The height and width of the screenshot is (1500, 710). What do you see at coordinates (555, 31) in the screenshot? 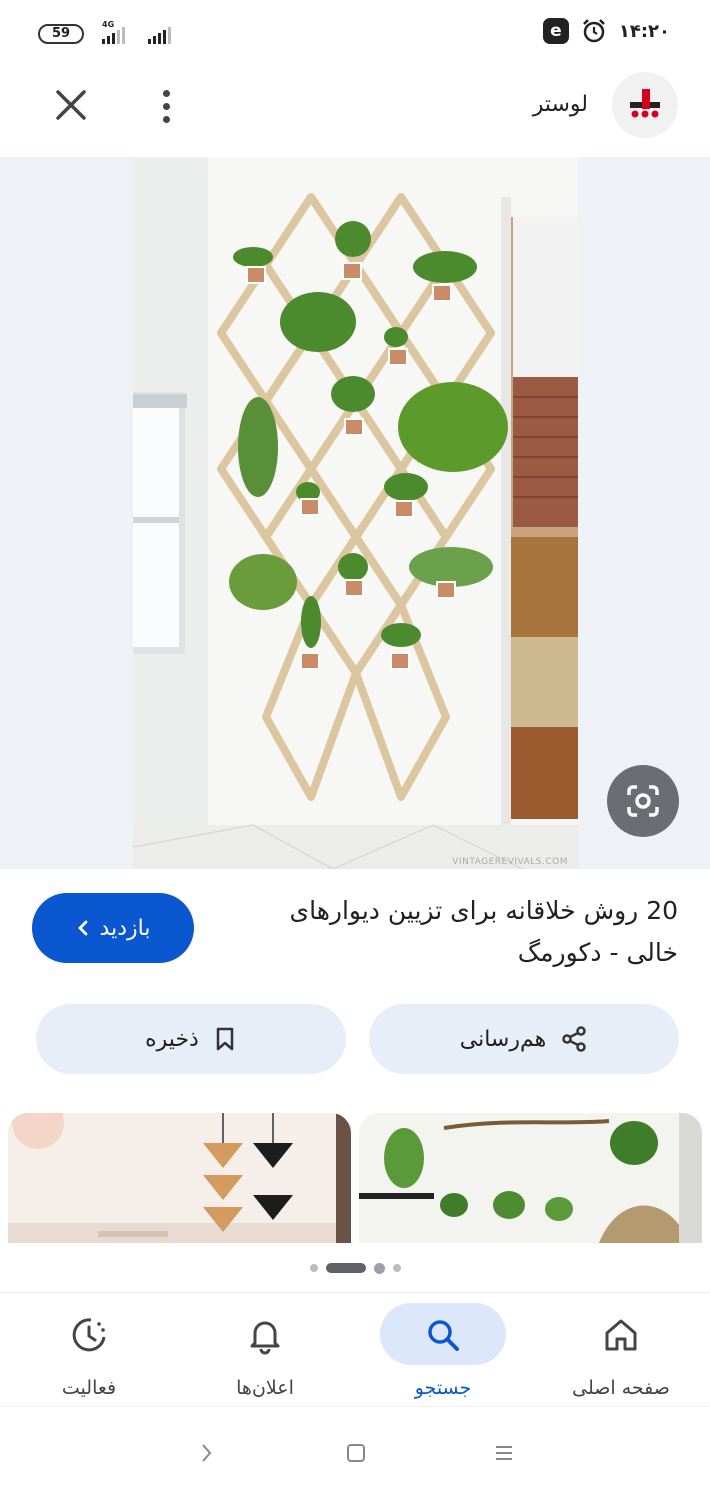
I see `e-app-icon: e` at bounding box center [555, 31].